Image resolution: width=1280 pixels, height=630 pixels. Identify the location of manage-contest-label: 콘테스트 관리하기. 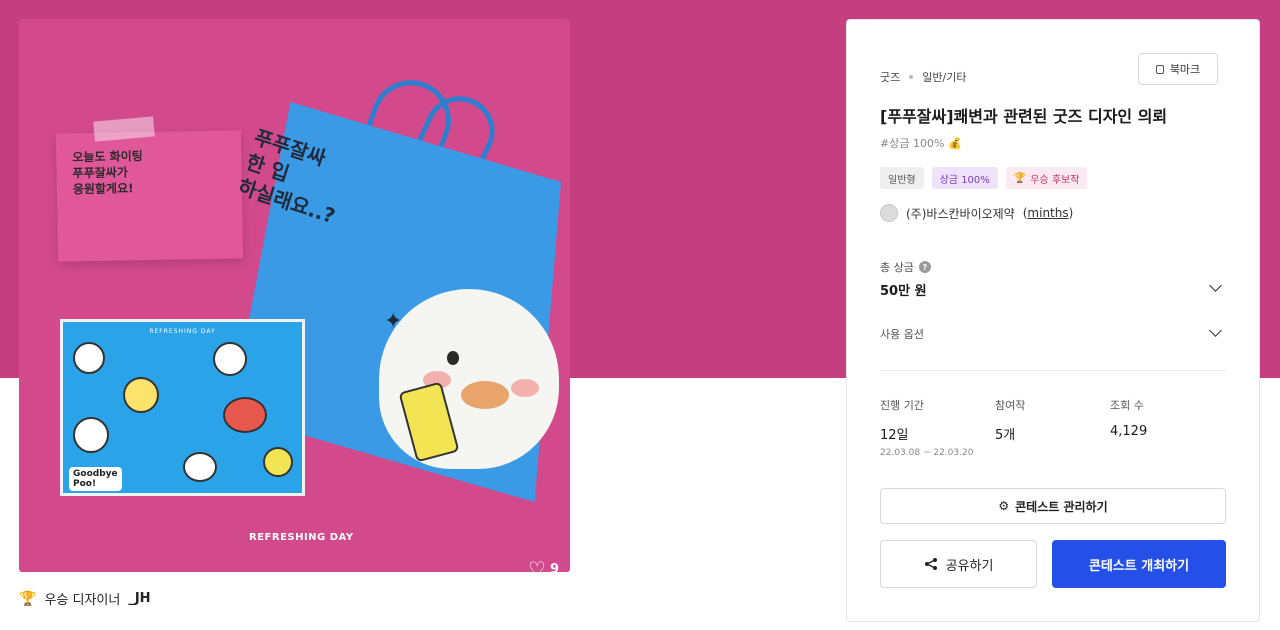
(1061, 506).